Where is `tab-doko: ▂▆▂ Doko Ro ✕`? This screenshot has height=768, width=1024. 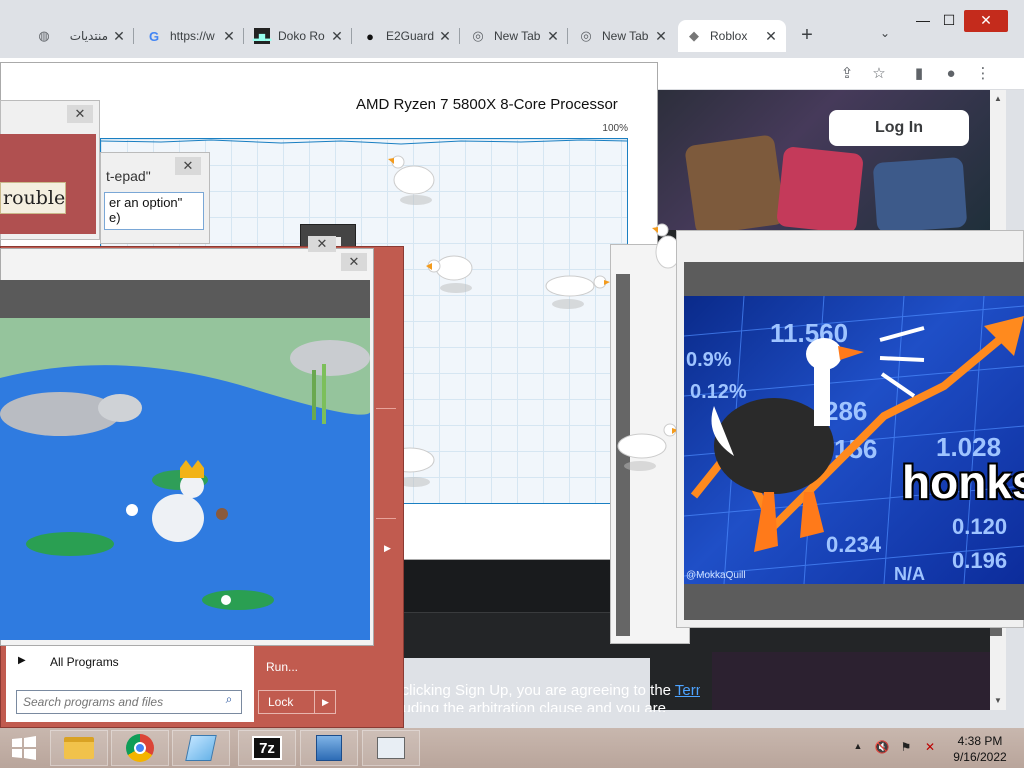 tab-doko: ▂▆▂ Doko Ro ✕ is located at coordinates (299, 36).